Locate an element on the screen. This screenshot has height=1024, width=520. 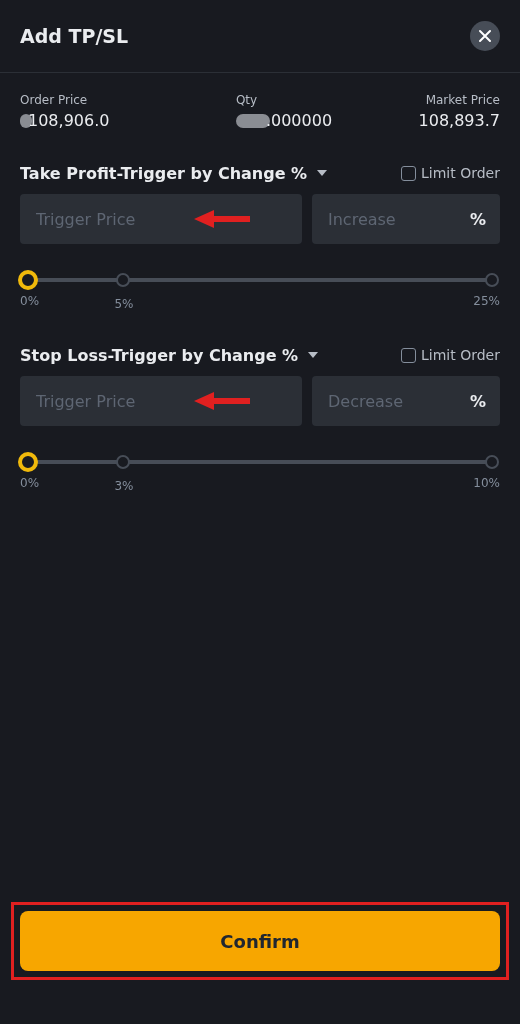
section-heading: Stop Loss-Trigger by Change % is located at coordinates (159, 355).